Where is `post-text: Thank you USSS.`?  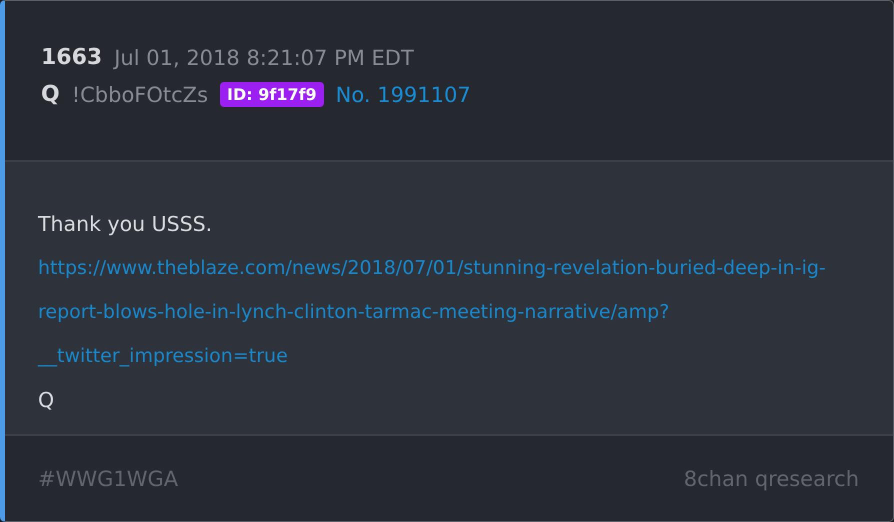
post-text: Thank you USSS. is located at coordinates (126, 224).